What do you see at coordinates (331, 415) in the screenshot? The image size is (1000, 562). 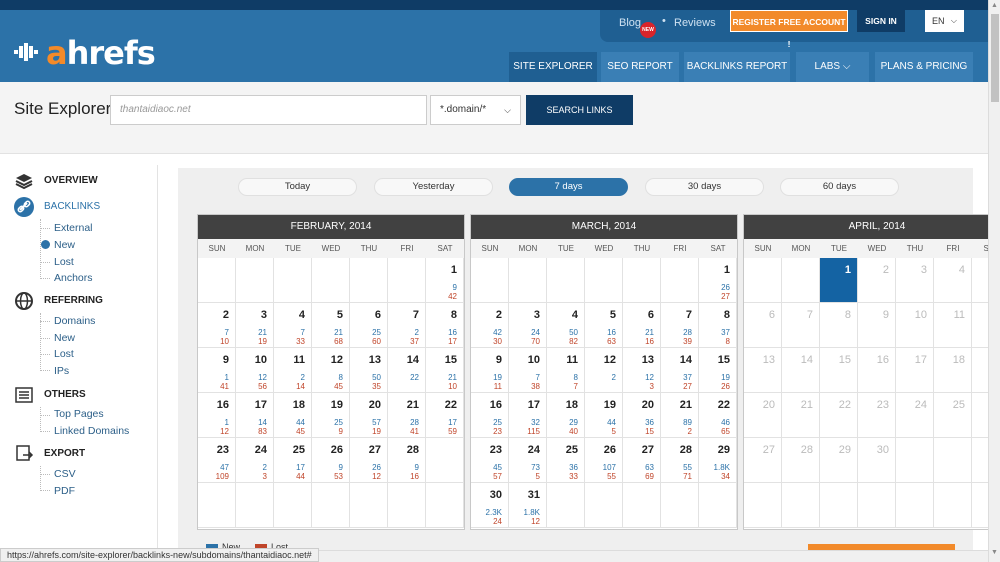 I see `calendar-day: 19 25 9` at bounding box center [331, 415].